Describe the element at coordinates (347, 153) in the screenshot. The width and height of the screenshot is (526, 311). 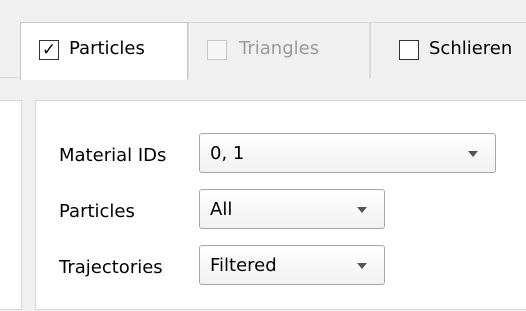
I see `material-ids-dropdown: 0, 1` at that location.